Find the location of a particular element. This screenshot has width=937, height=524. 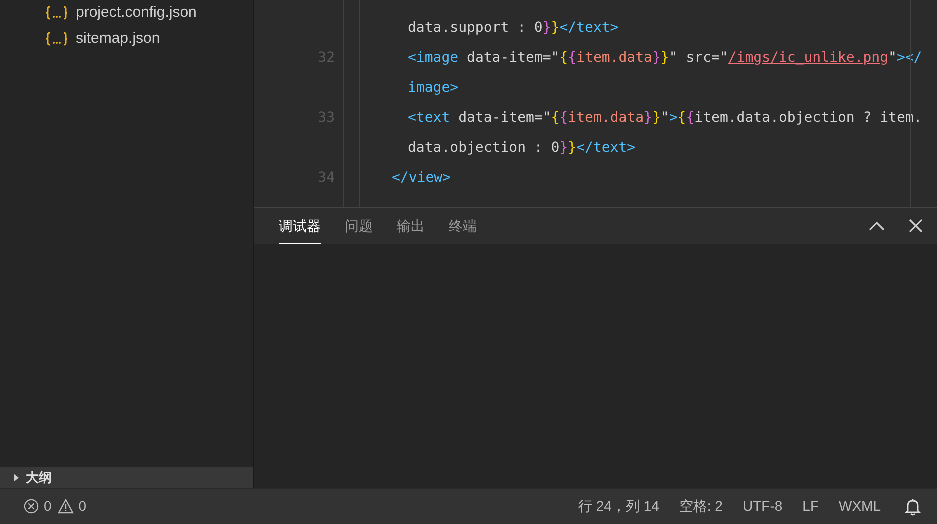

file-item: sitemap.json is located at coordinates (126, 39).